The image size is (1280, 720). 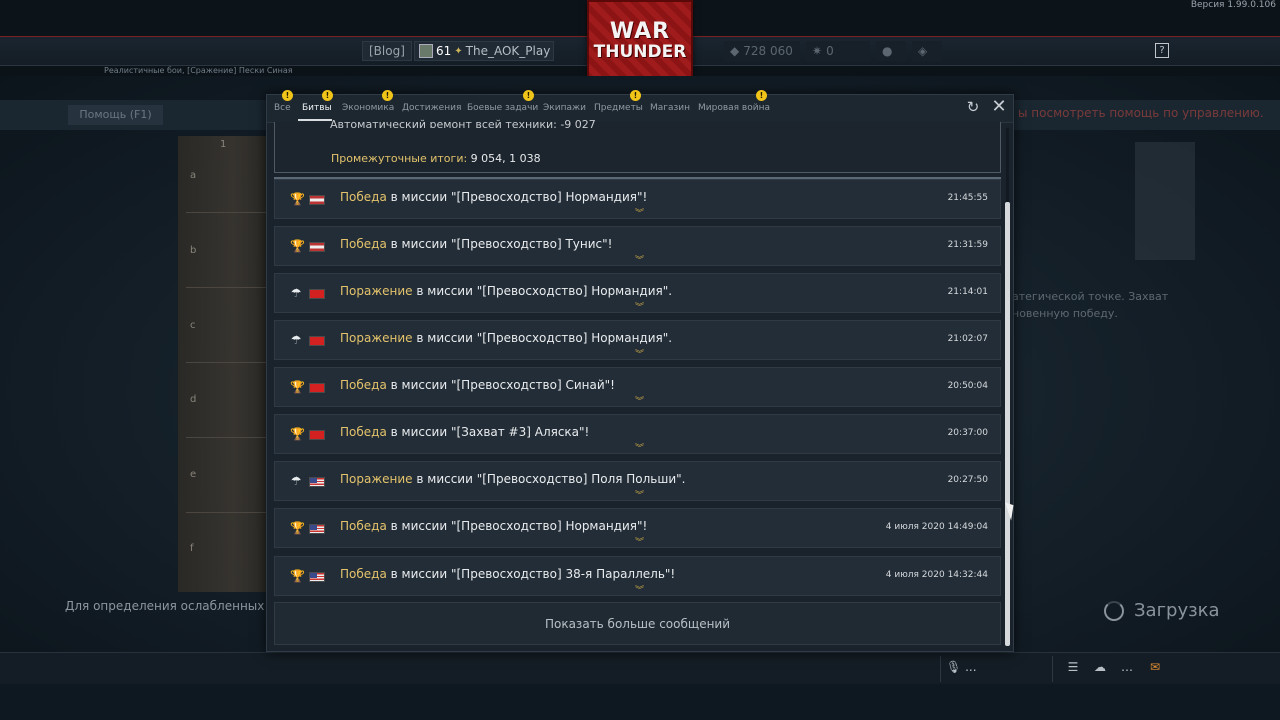 What do you see at coordinates (193, 175) in the screenshot?
I see `map-row-letter: a` at bounding box center [193, 175].